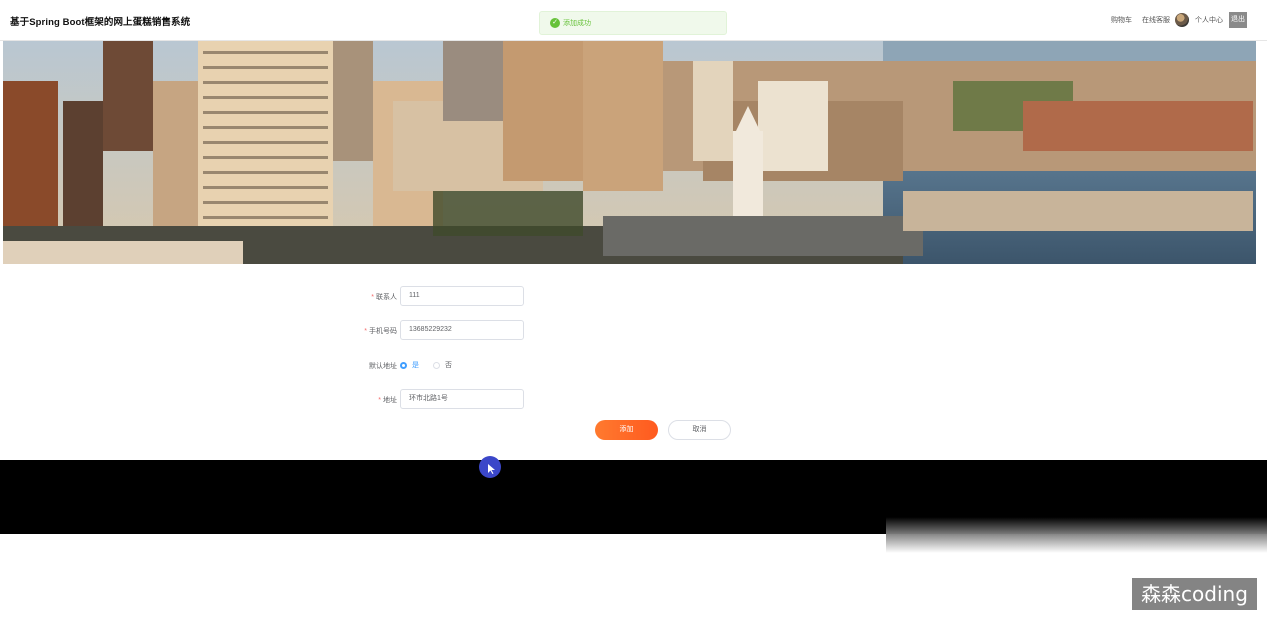 Image resolution: width=1267 pixels, height=624 pixels. I want to click on default-address-radio-group: 是 否, so click(433, 365).